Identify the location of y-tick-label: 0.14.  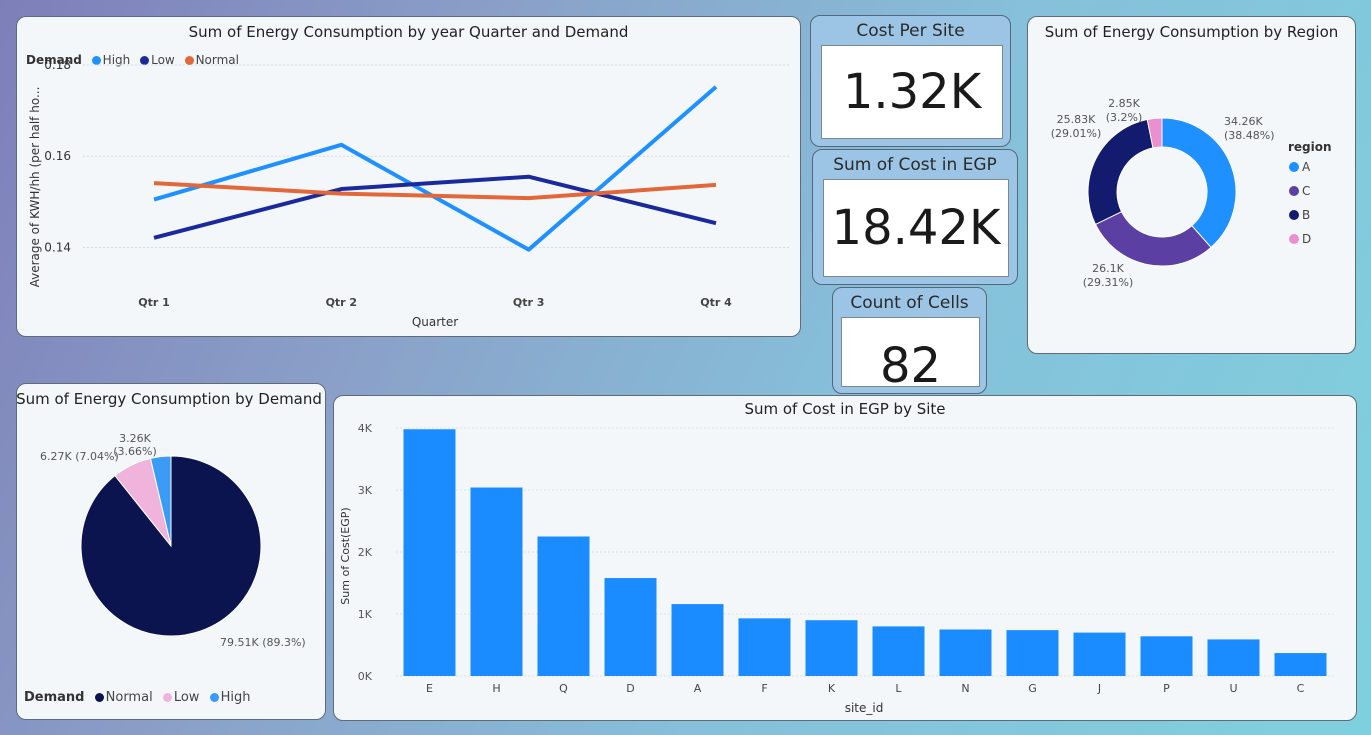
(57, 247).